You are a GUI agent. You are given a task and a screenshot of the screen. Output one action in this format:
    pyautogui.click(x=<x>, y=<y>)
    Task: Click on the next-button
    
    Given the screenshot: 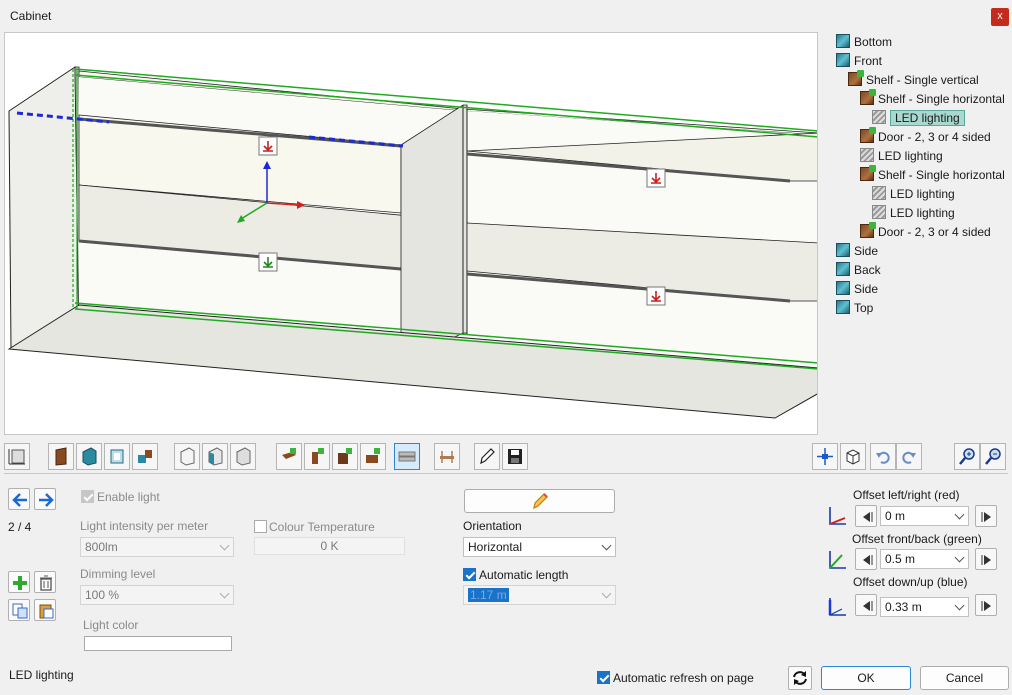 What is the action you would take?
    pyautogui.click(x=45, y=499)
    